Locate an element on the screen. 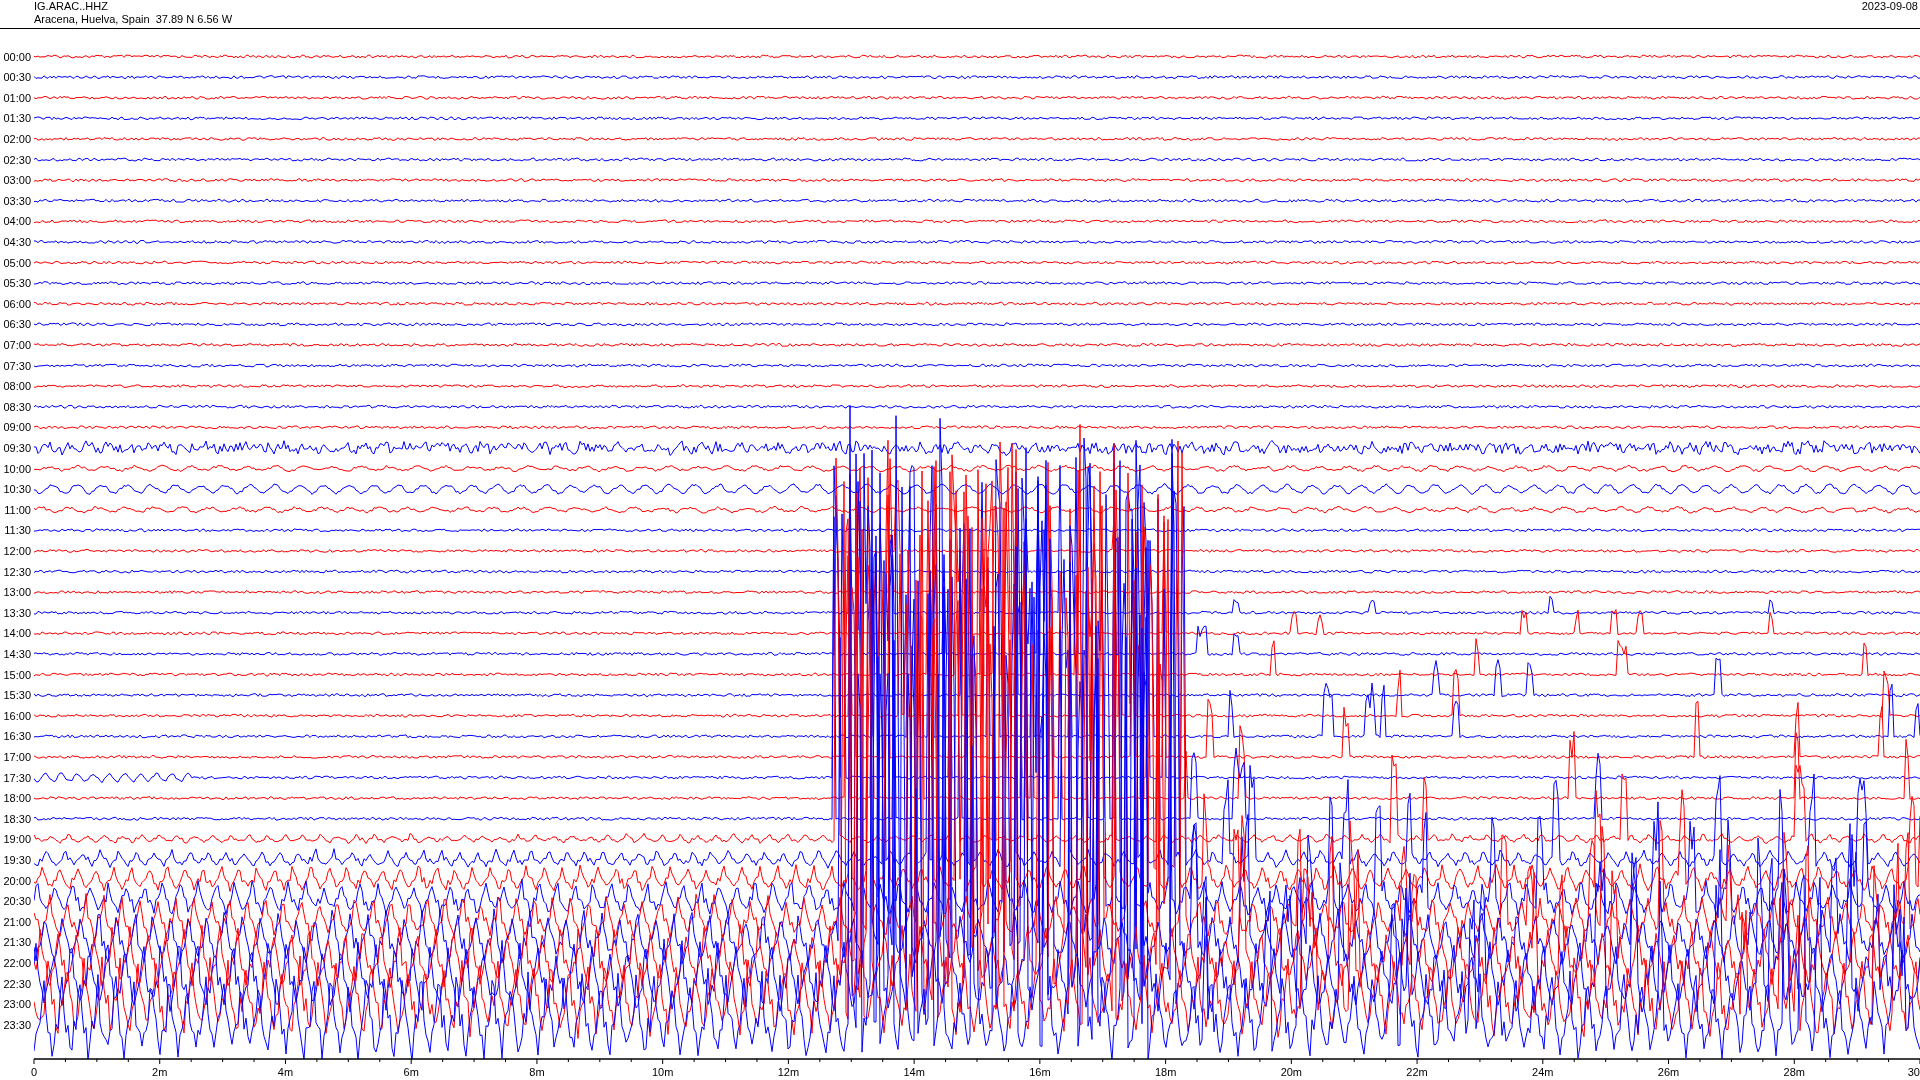 The height and width of the screenshot is (1080, 1920). hour-label: 08:00 is located at coordinates (17, 386).